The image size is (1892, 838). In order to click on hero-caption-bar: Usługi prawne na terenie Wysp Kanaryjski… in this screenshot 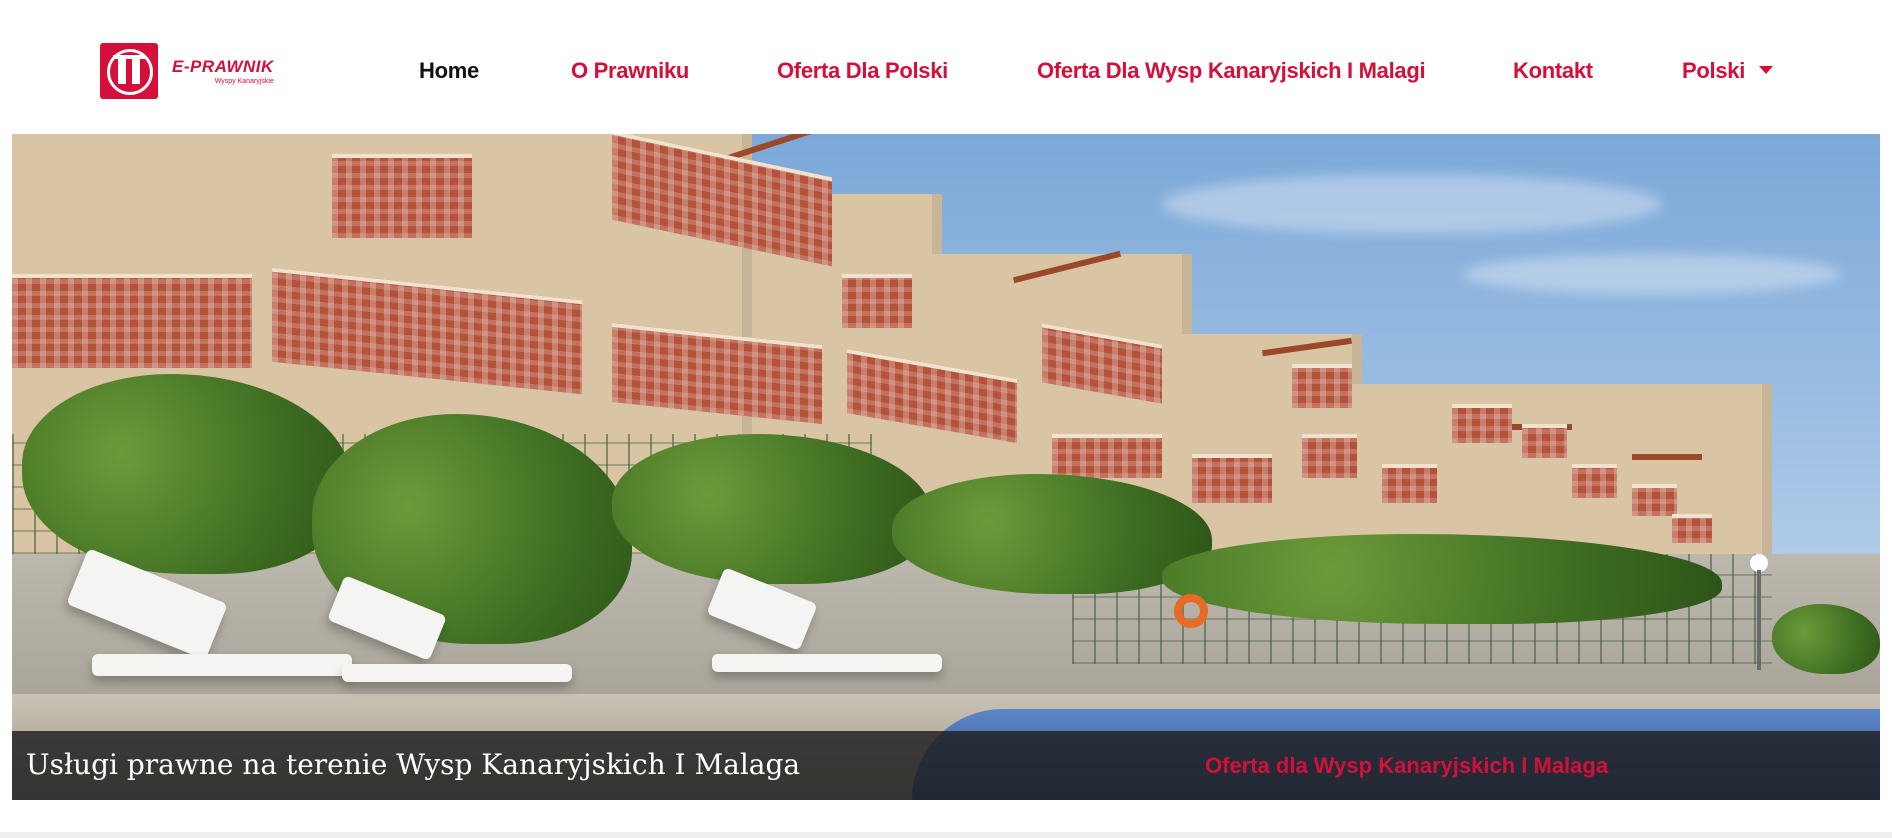, I will do `click(946, 765)`.